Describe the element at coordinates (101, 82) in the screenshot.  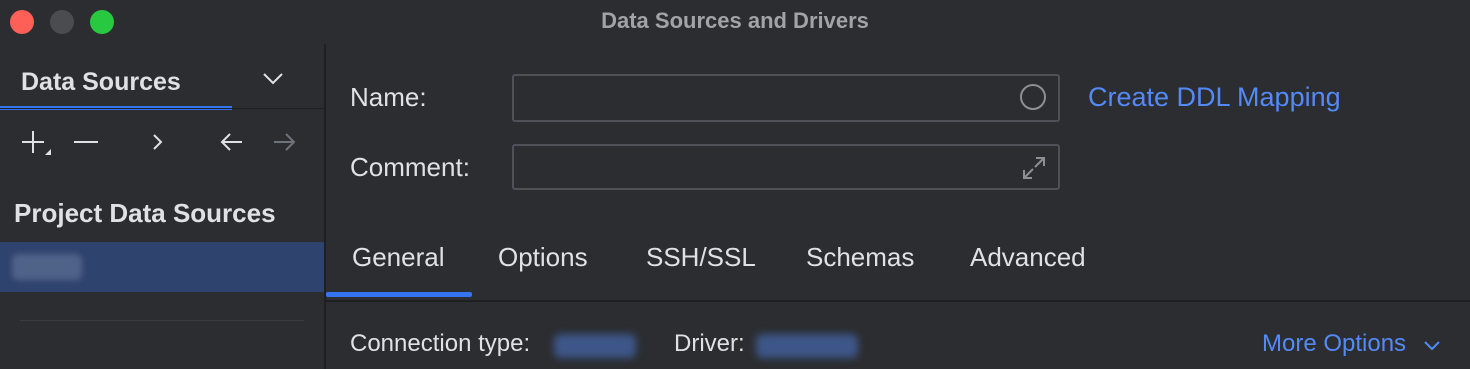
I see `tab-data-sources-label: Data Sources` at that location.